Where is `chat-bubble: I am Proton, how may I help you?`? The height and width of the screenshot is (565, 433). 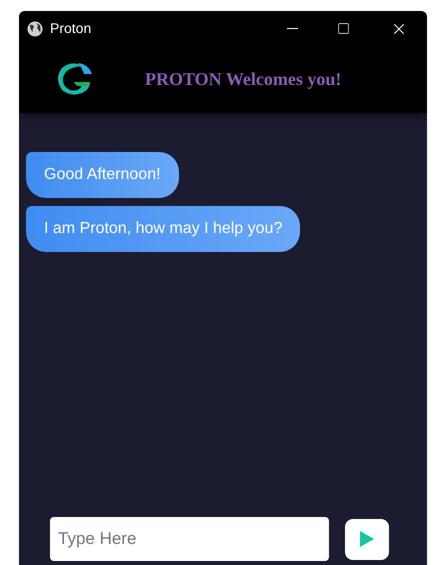 chat-bubble: I am Proton, how may I help you? is located at coordinates (163, 229).